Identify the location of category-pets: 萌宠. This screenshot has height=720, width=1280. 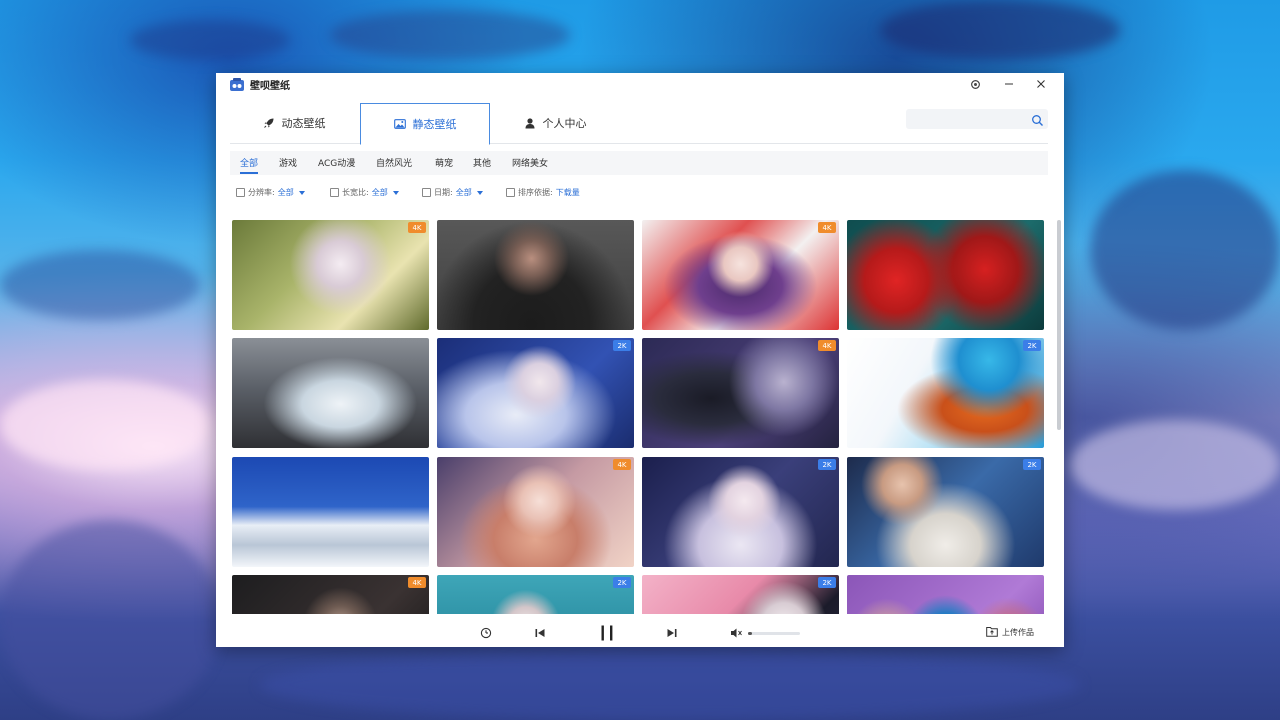
(444, 162).